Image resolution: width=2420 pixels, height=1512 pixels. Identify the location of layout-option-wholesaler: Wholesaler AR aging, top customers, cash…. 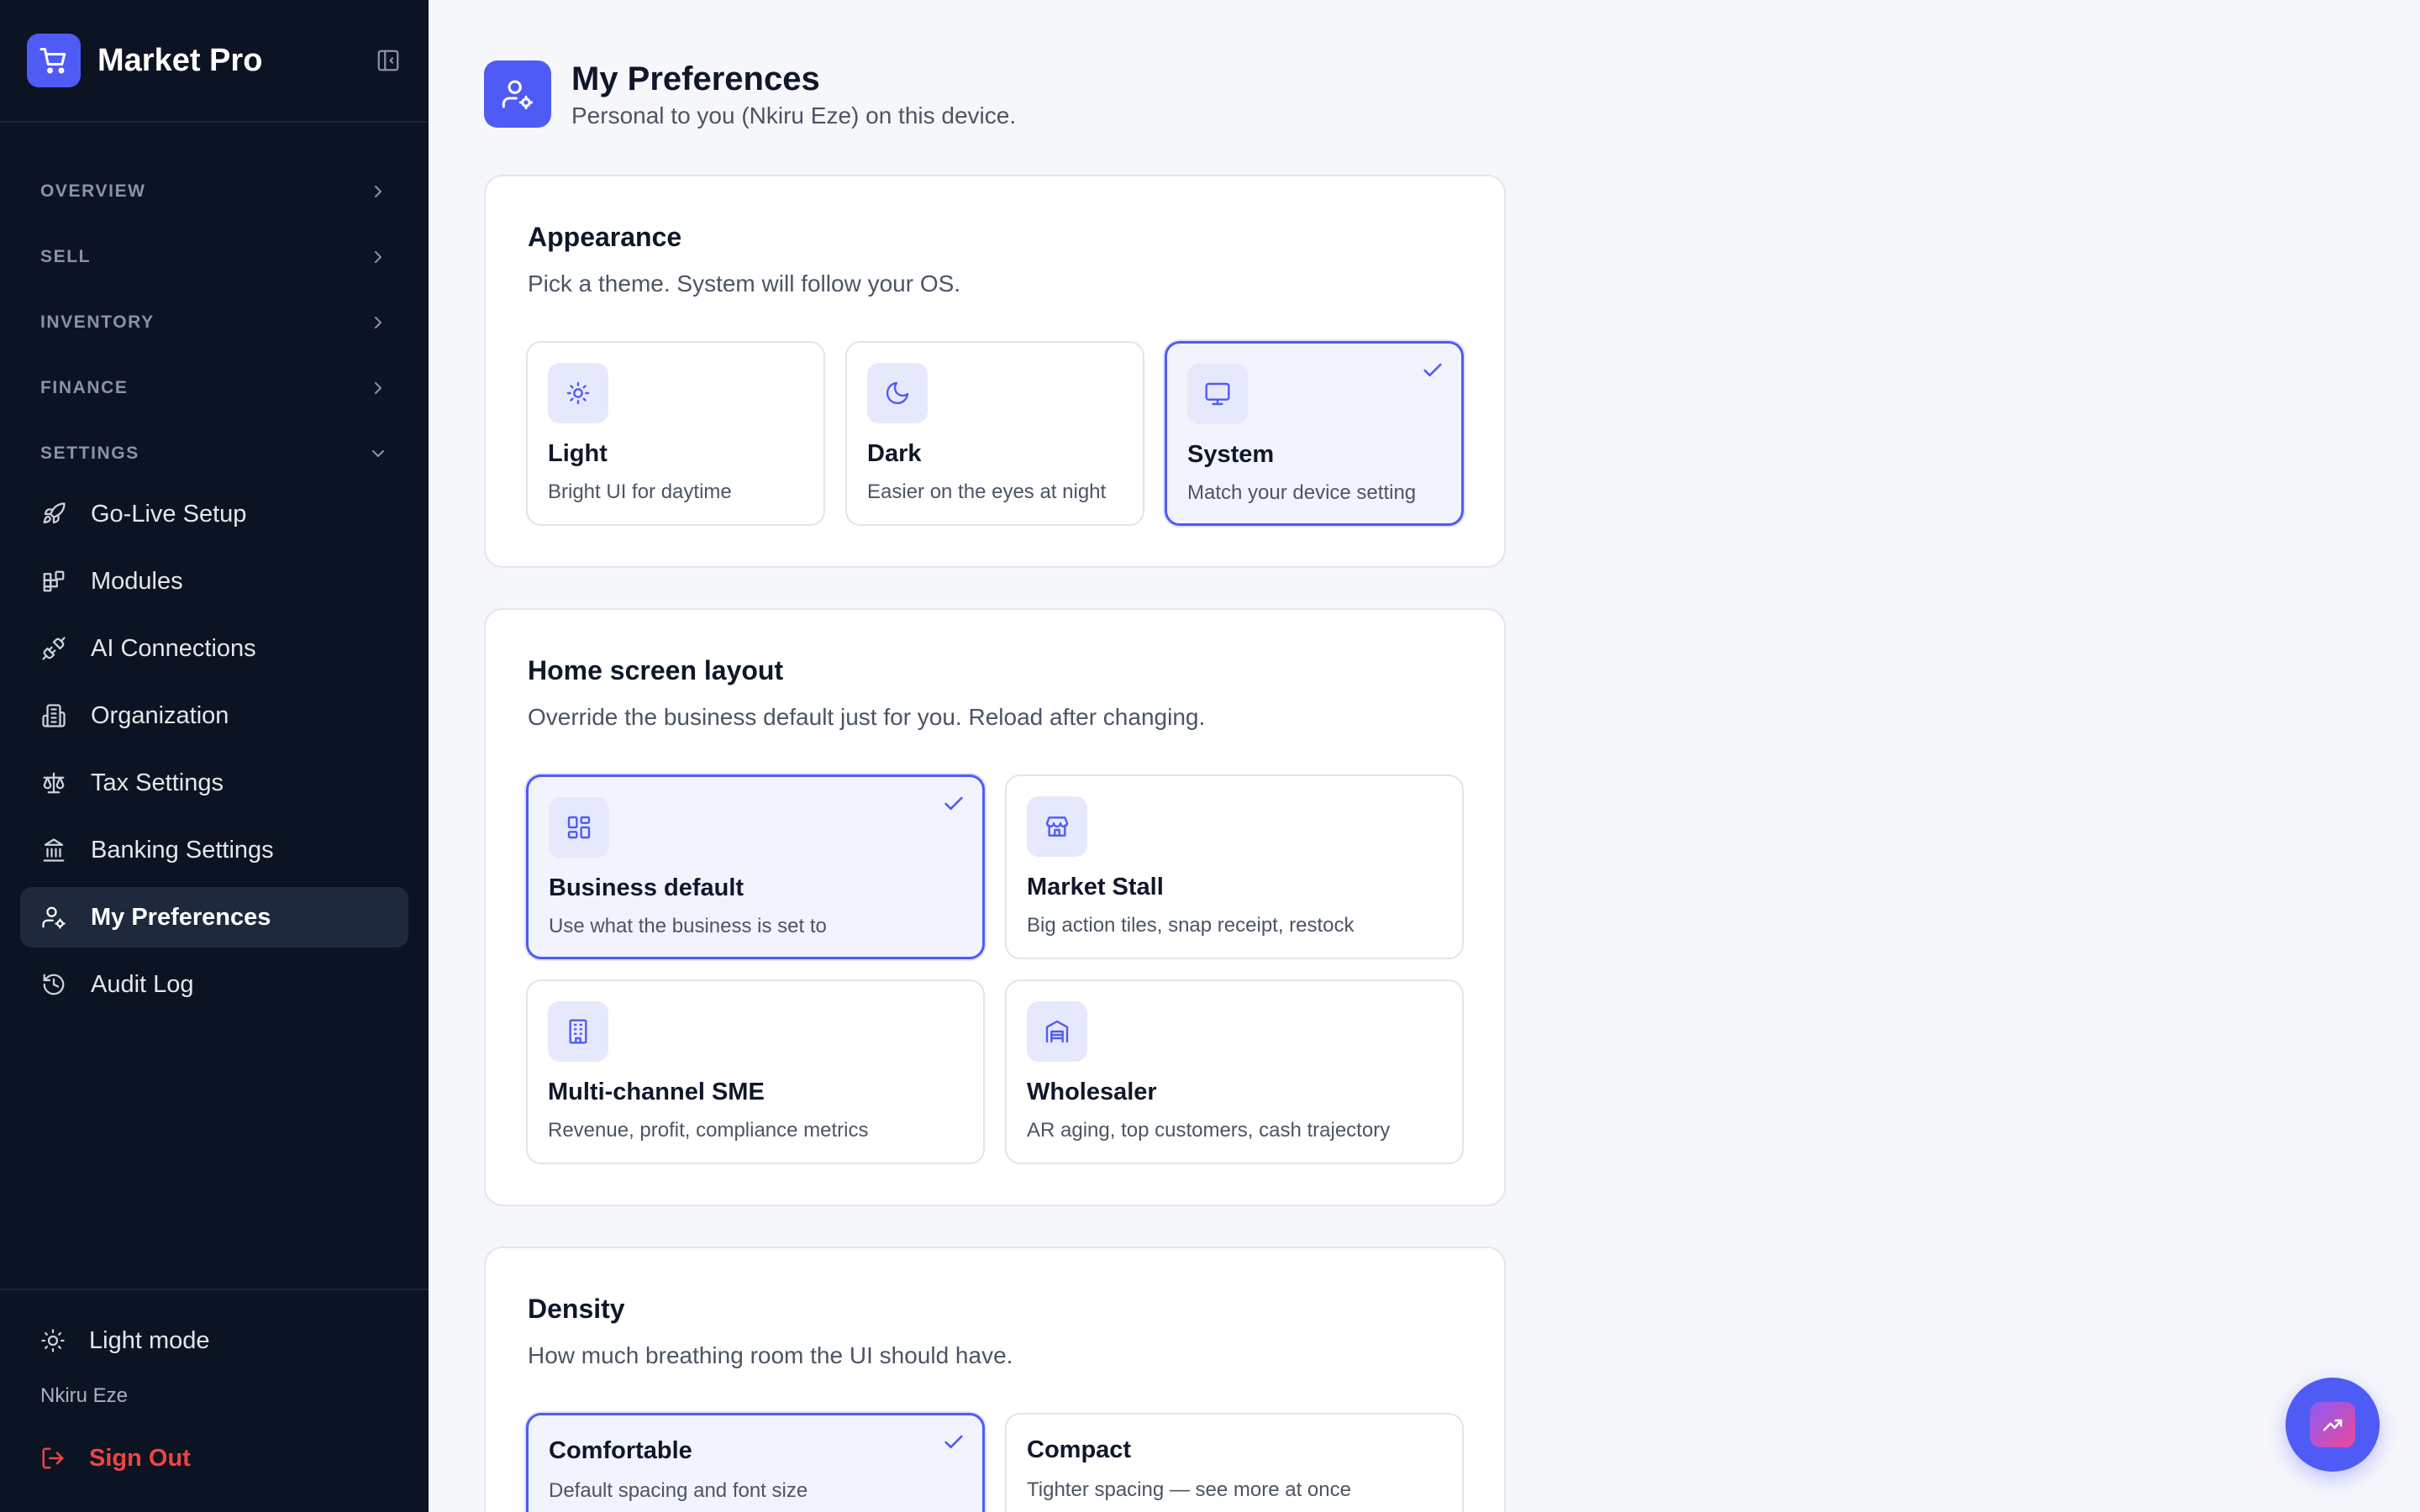
(1234, 1071).